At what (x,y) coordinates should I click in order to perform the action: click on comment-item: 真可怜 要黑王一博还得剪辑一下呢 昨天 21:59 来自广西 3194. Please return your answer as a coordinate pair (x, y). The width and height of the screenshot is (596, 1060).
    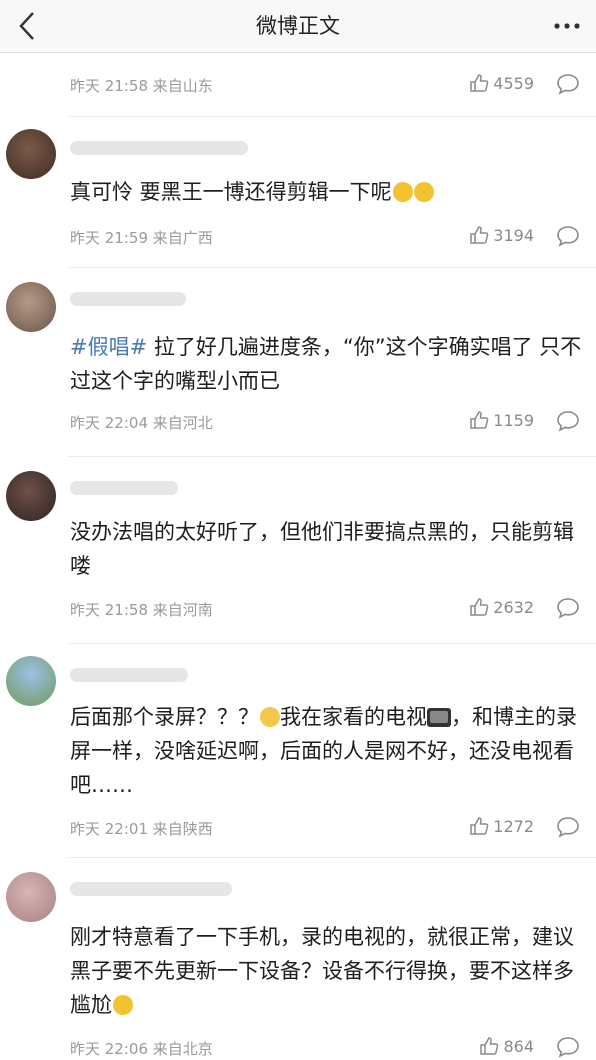
    Looking at the image, I should click on (298, 192).